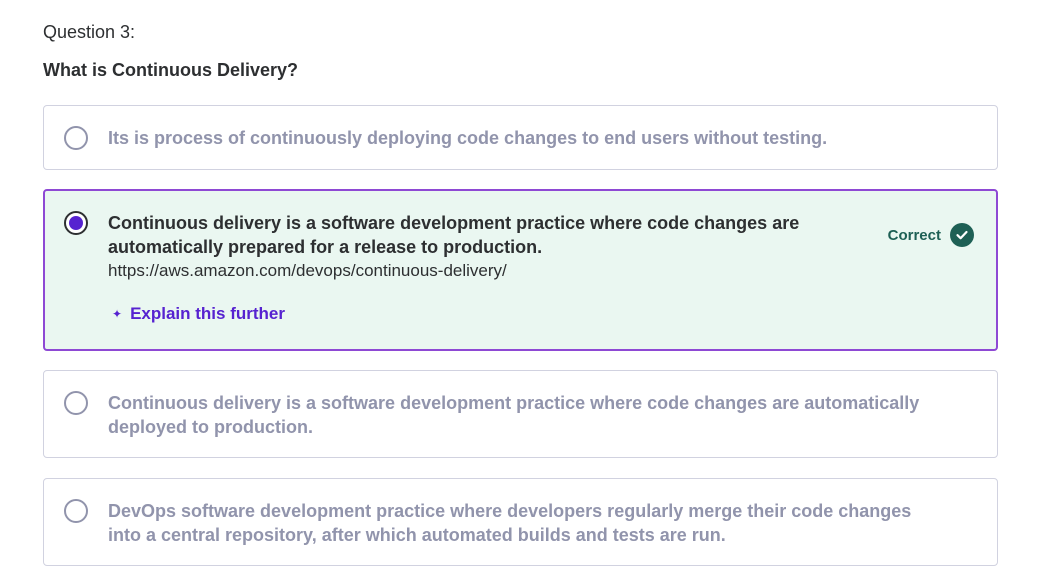 The width and height of the screenshot is (1039, 574). I want to click on check-circle-icon, so click(962, 235).